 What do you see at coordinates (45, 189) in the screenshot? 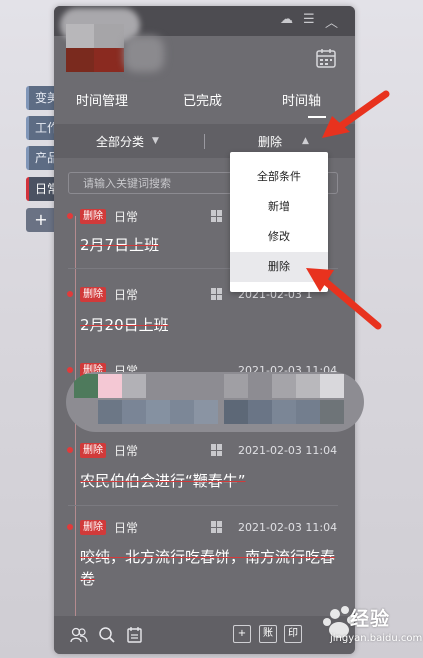
I see `side-tab-label: 日常` at bounding box center [45, 189].